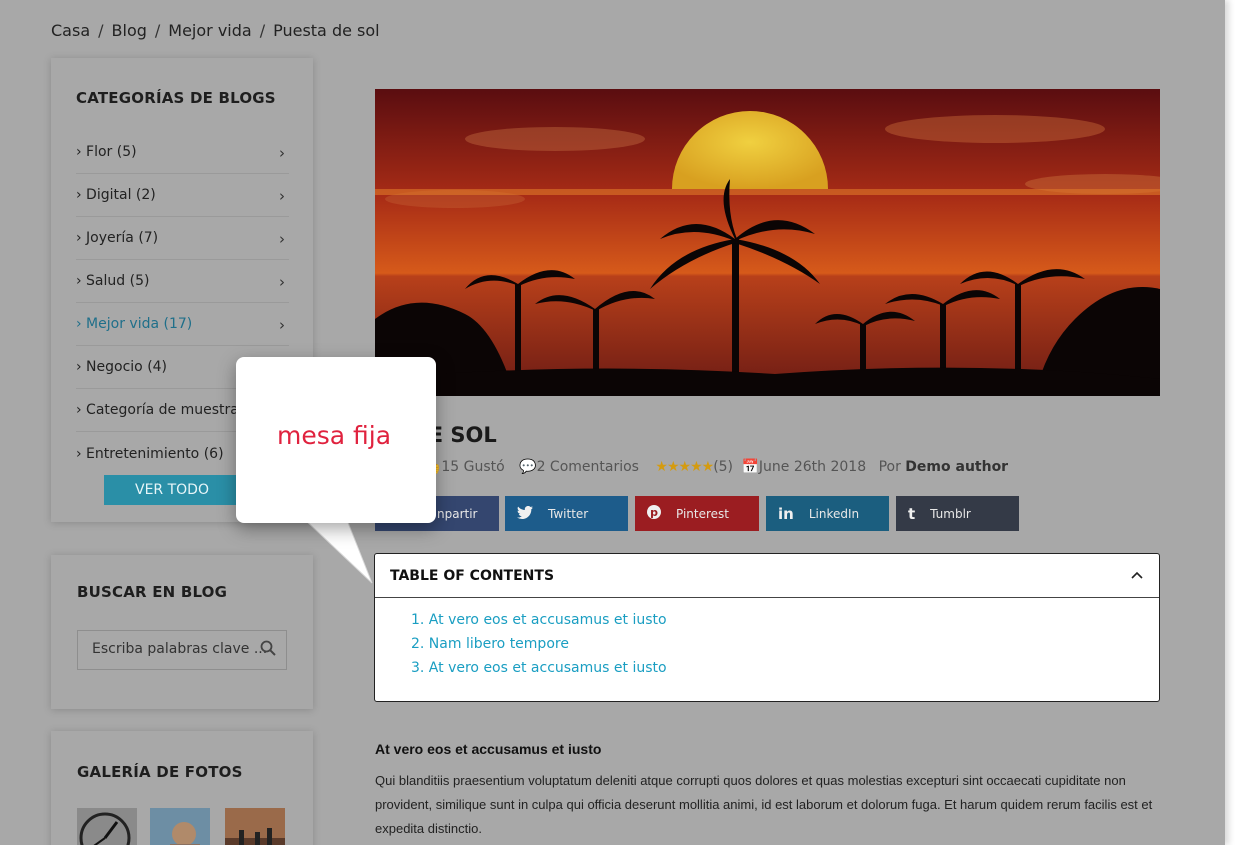  What do you see at coordinates (785, 648) in the screenshot?
I see `toc-link: 2. Nam libero tempore` at bounding box center [785, 648].